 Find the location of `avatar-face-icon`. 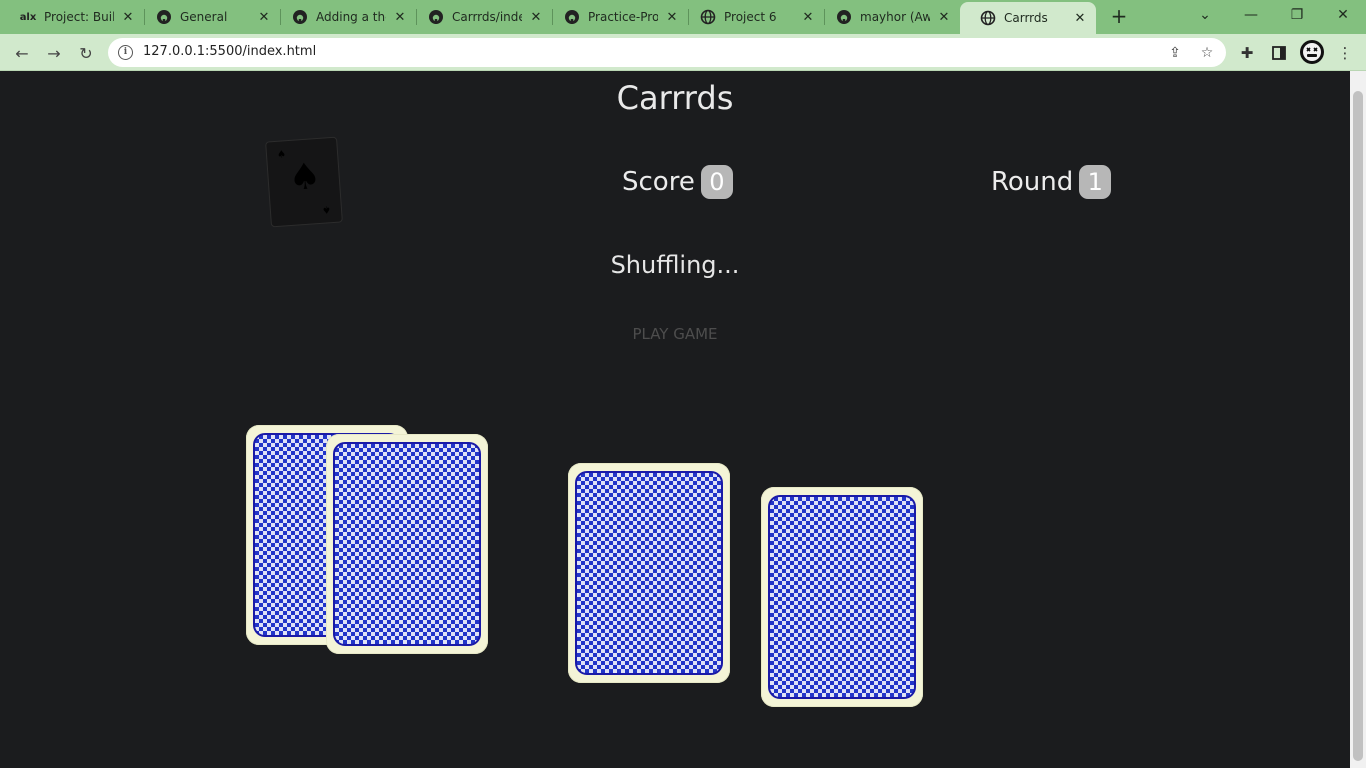

avatar-face-icon is located at coordinates (1312, 52).